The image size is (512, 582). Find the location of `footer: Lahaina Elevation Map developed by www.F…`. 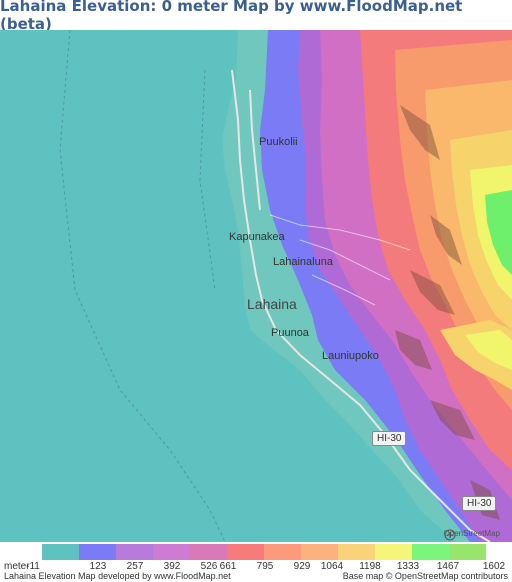

footer: Lahaina Elevation Map developed by www.F… is located at coordinates (256, 576).